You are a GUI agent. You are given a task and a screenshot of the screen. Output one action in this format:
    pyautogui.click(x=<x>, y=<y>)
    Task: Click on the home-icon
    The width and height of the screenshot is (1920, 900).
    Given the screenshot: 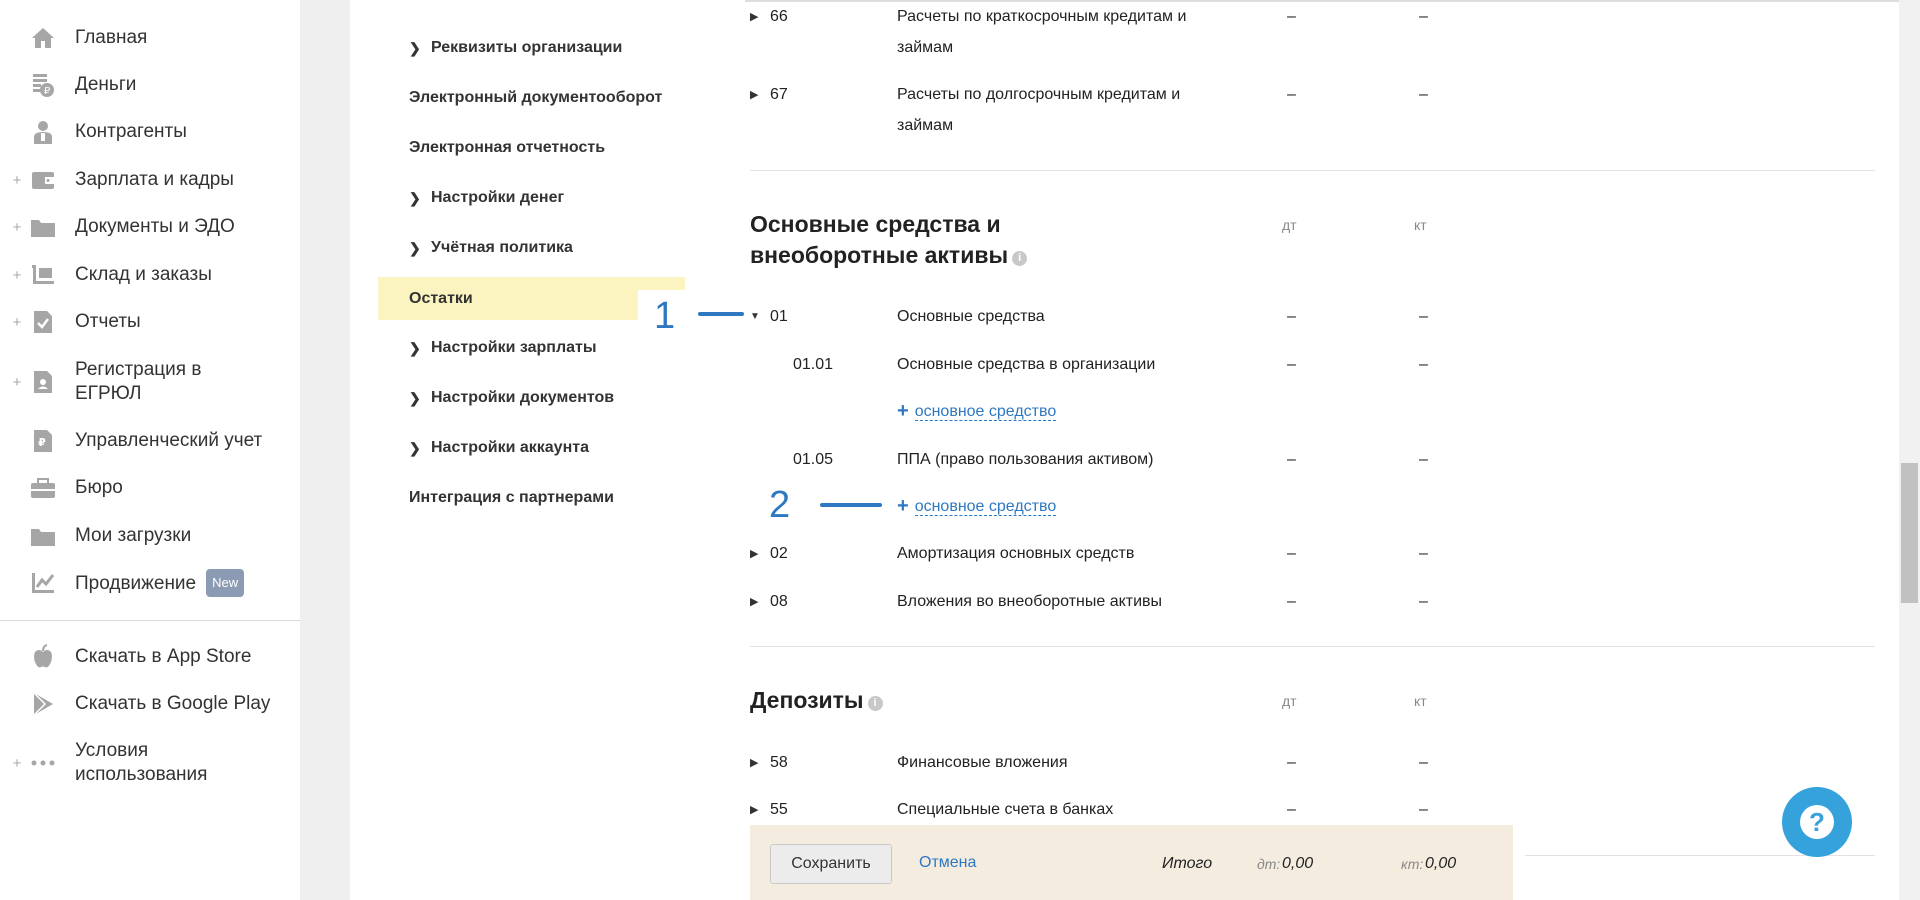 What is the action you would take?
    pyautogui.click(x=43, y=38)
    